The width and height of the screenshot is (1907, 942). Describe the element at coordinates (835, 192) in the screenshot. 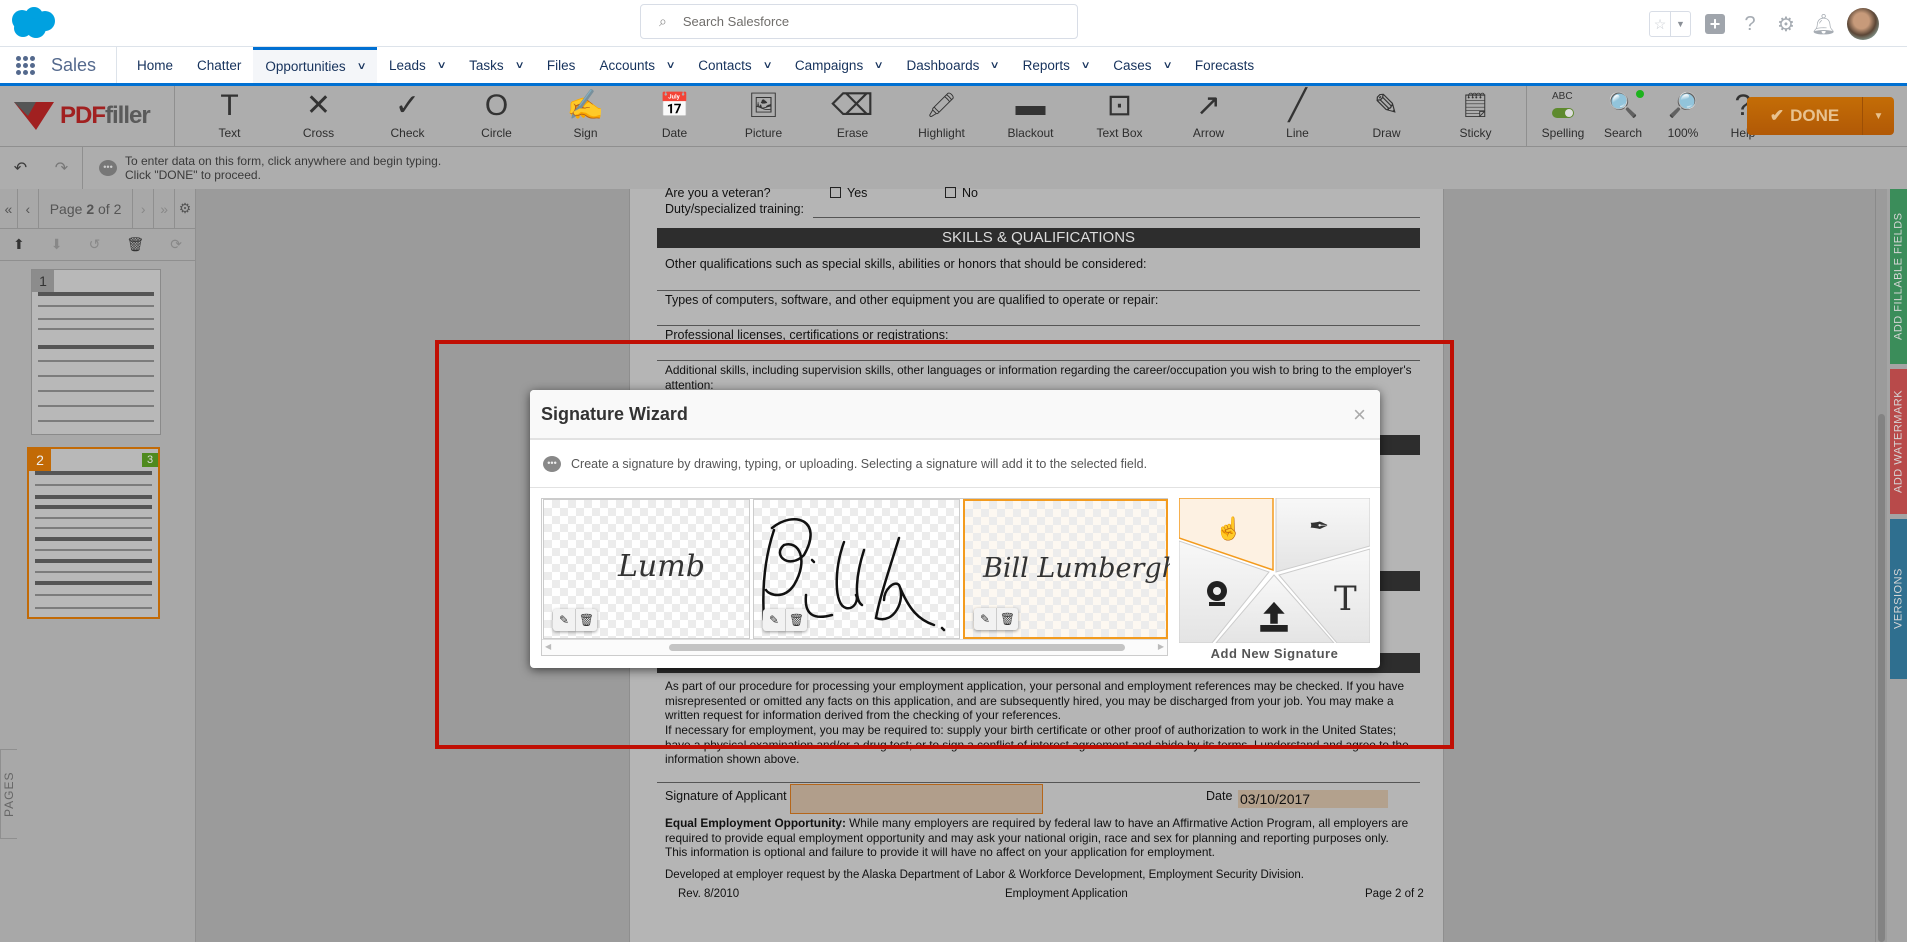

I see `veteran-yes-checkbox` at that location.